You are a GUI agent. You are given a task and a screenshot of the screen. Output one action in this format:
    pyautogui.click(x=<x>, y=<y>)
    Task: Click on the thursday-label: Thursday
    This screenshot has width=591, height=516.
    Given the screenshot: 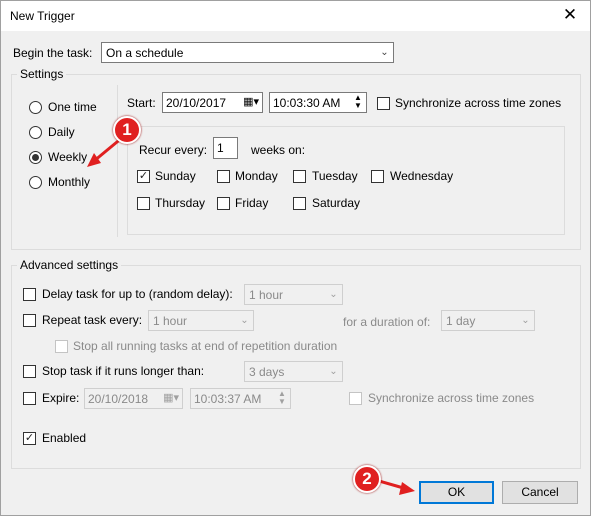 What is the action you would take?
    pyautogui.click(x=180, y=203)
    